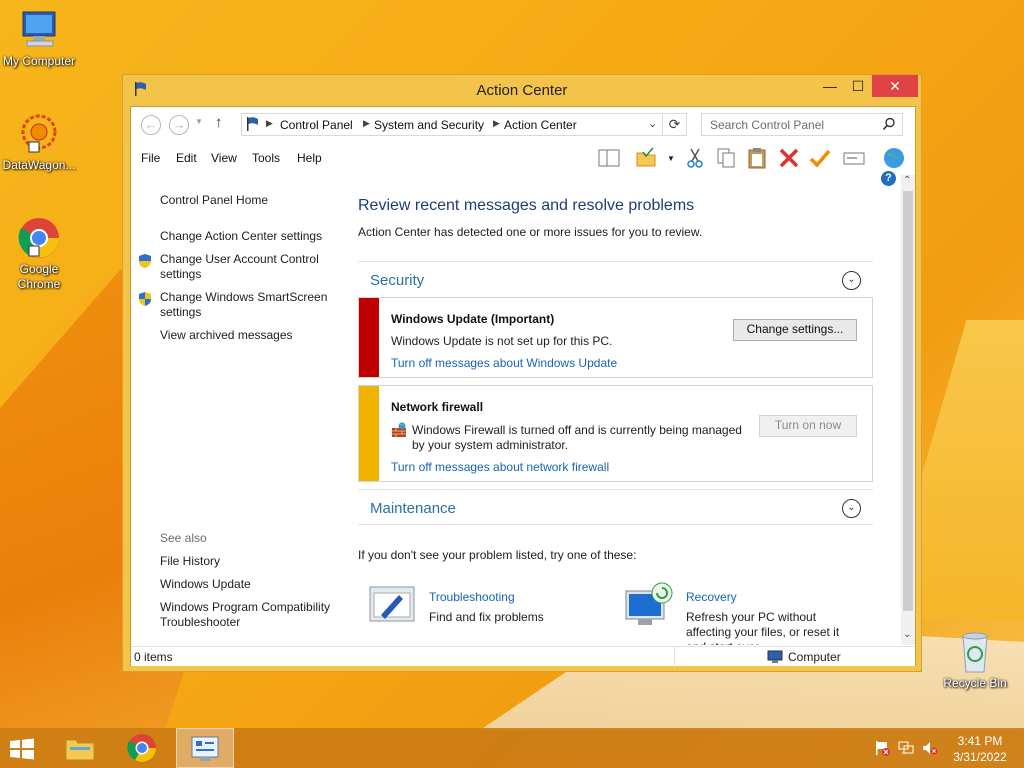 This screenshot has width=1024, height=768. I want to click on change-smartscreen-settings-link: Change Windows SmartScreen settings, so click(247, 305).